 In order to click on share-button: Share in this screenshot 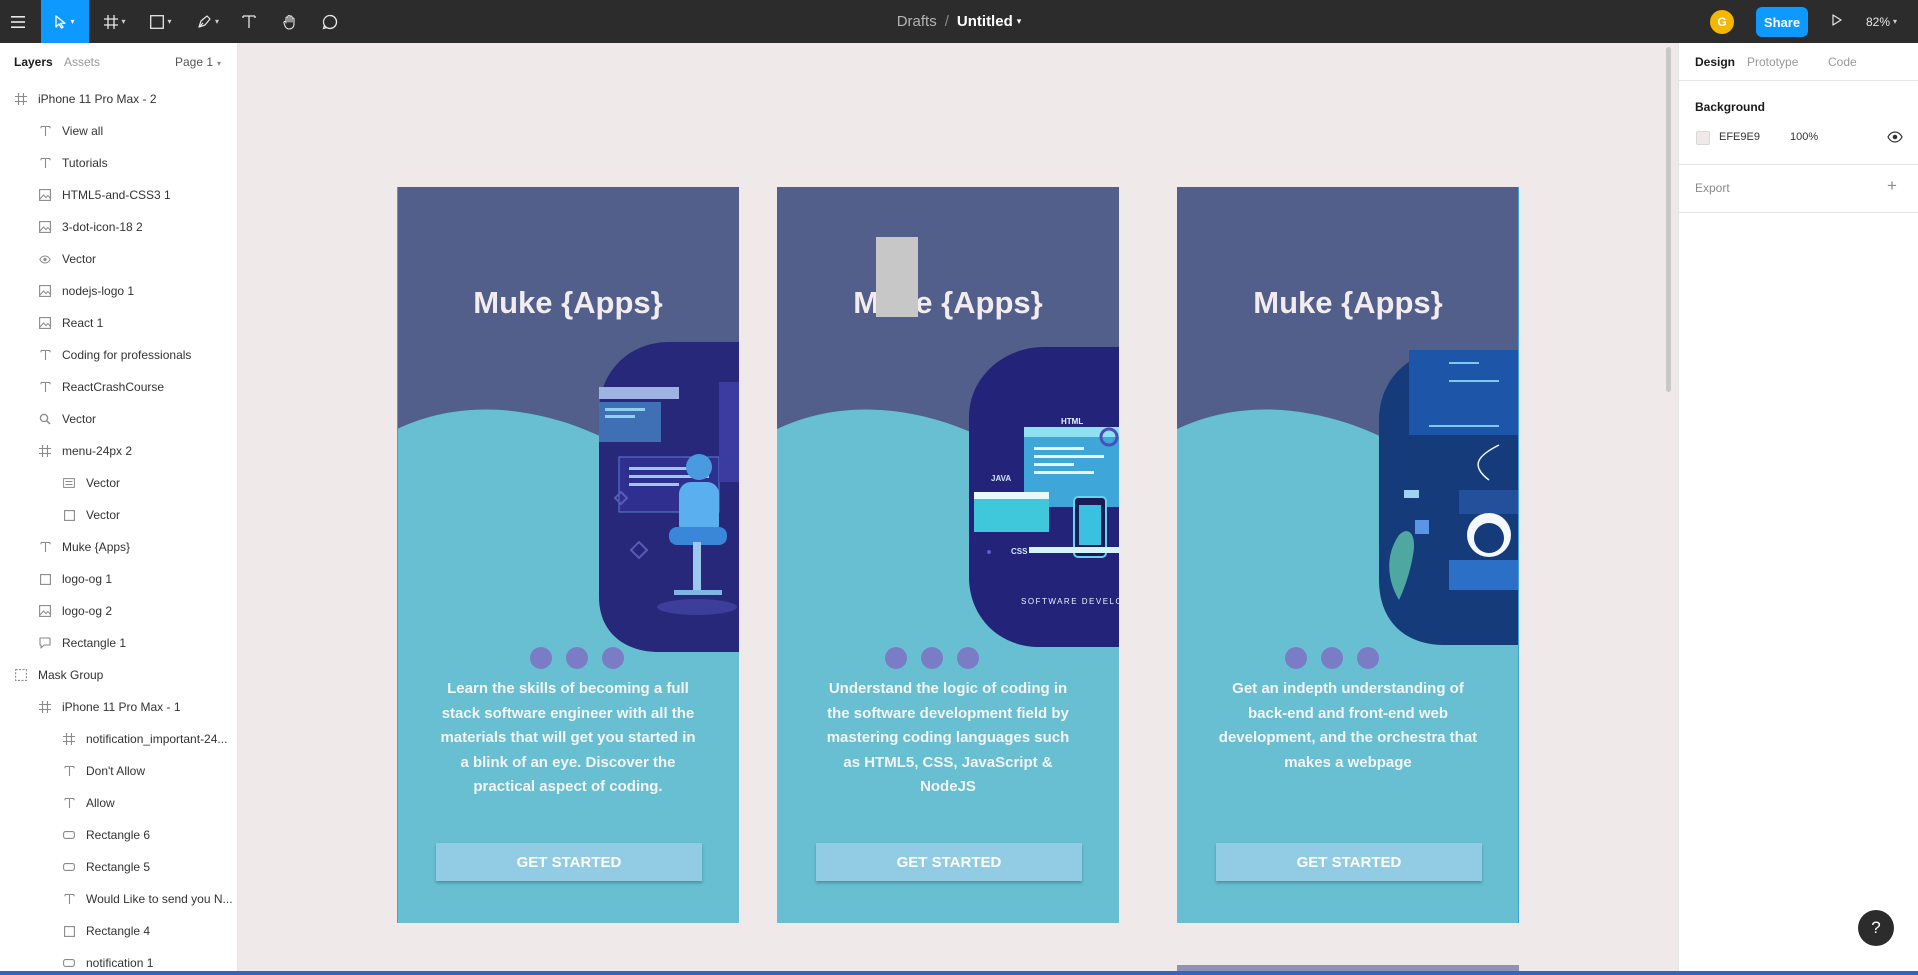, I will do `click(1782, 22)`.